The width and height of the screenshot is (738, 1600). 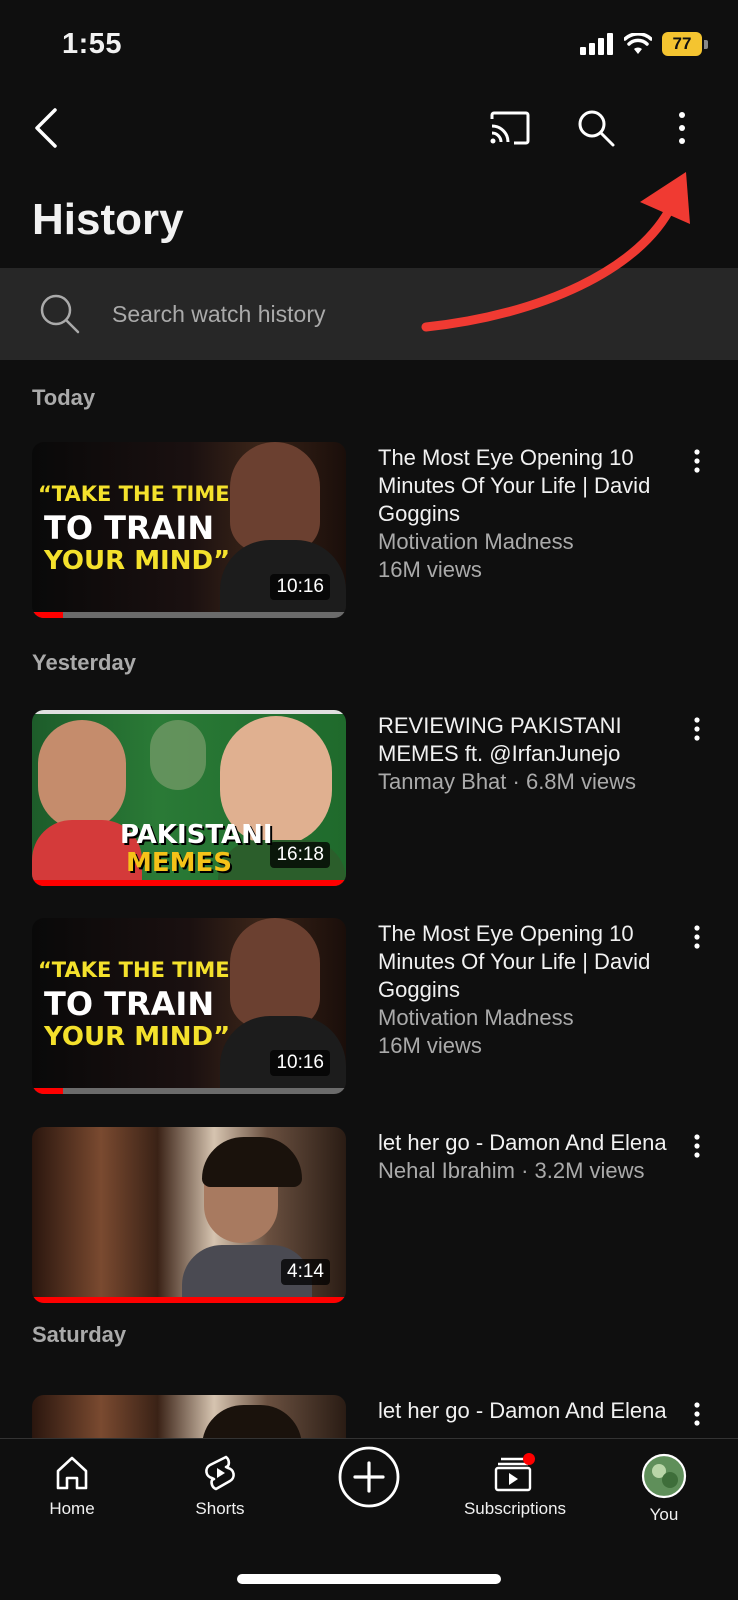 I want to click on shorts-icon, so click(x=220, y=1473).